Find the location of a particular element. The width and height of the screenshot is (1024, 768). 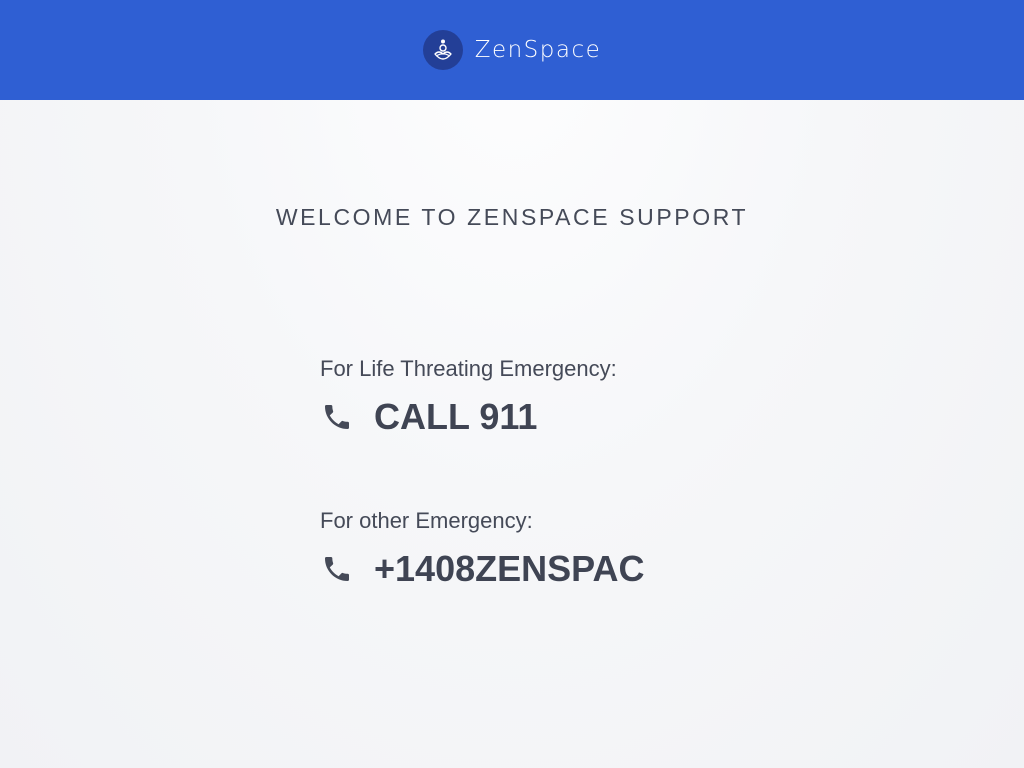

contact-row: CALL 911 is located at coordinates (468, 417).